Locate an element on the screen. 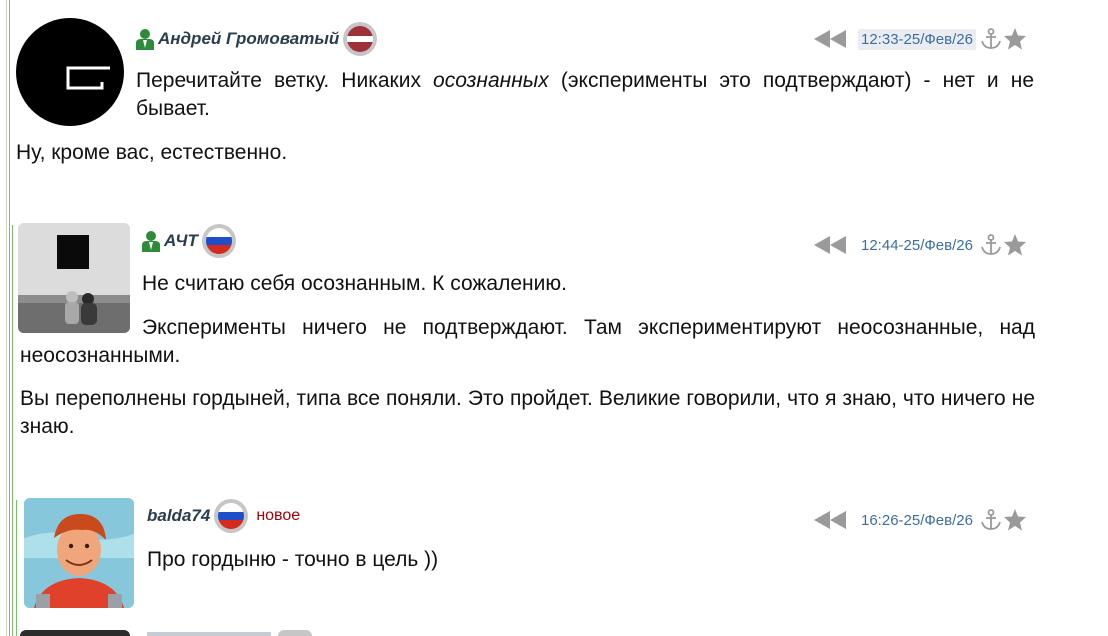  next-comment-flag-partial is located at coordinates (295, 633).